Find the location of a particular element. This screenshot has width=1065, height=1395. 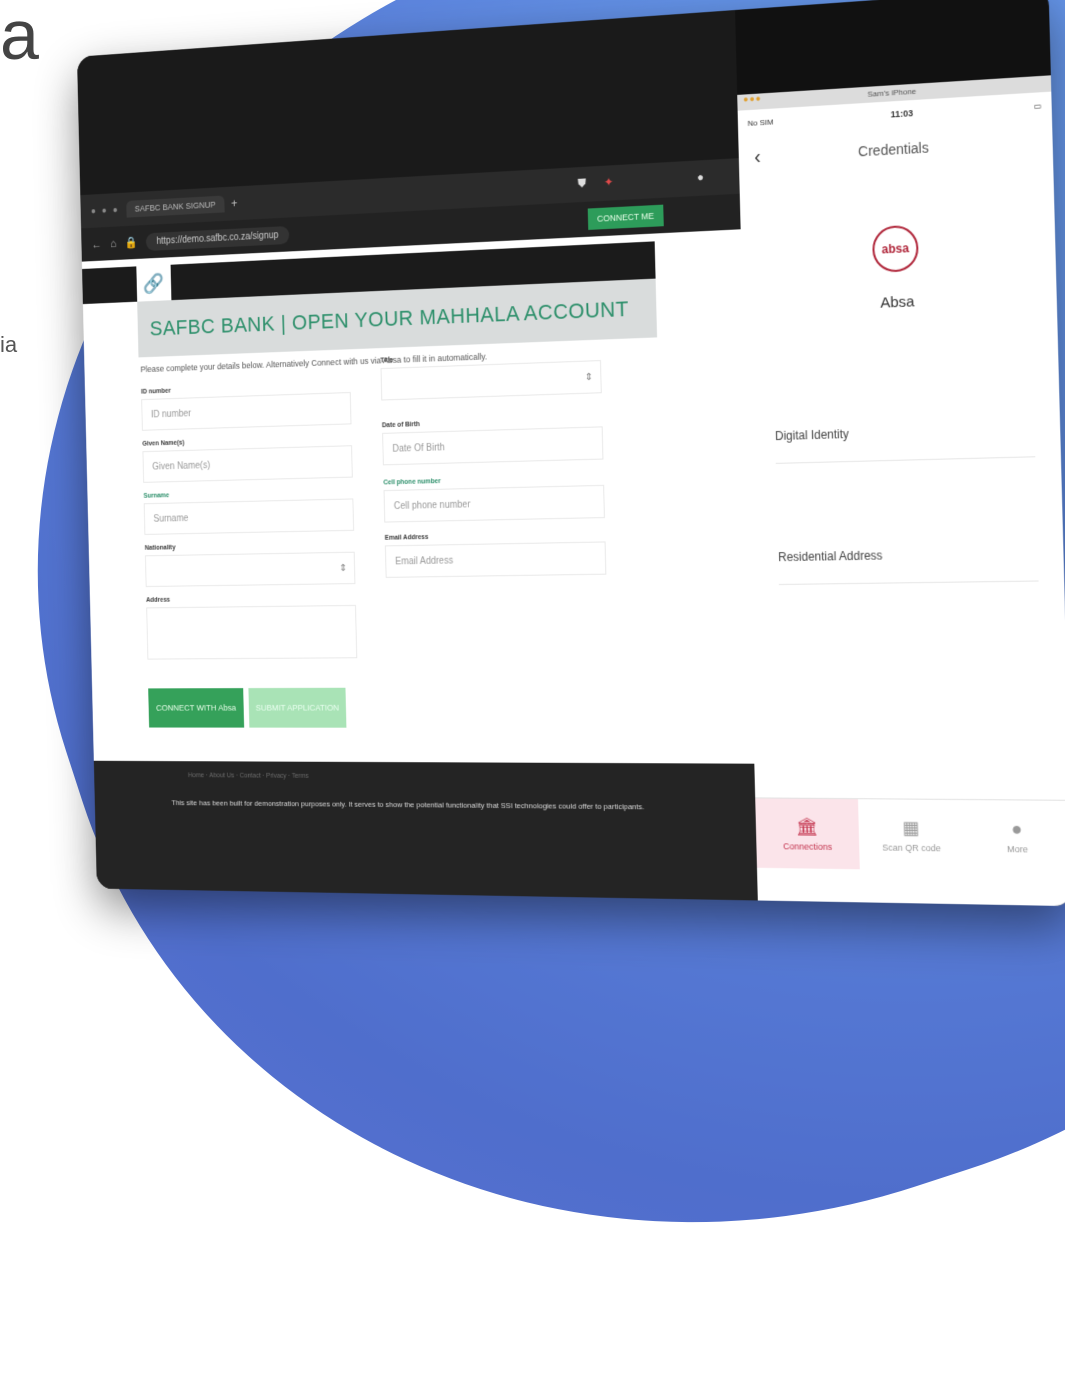

field-id-number: ID number ID number is located at coordinates (246, 406).